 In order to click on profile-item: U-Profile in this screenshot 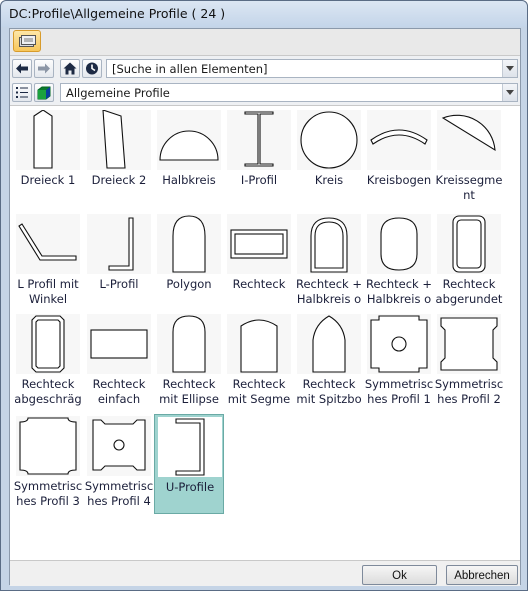, I will do `click(189, 464)`.